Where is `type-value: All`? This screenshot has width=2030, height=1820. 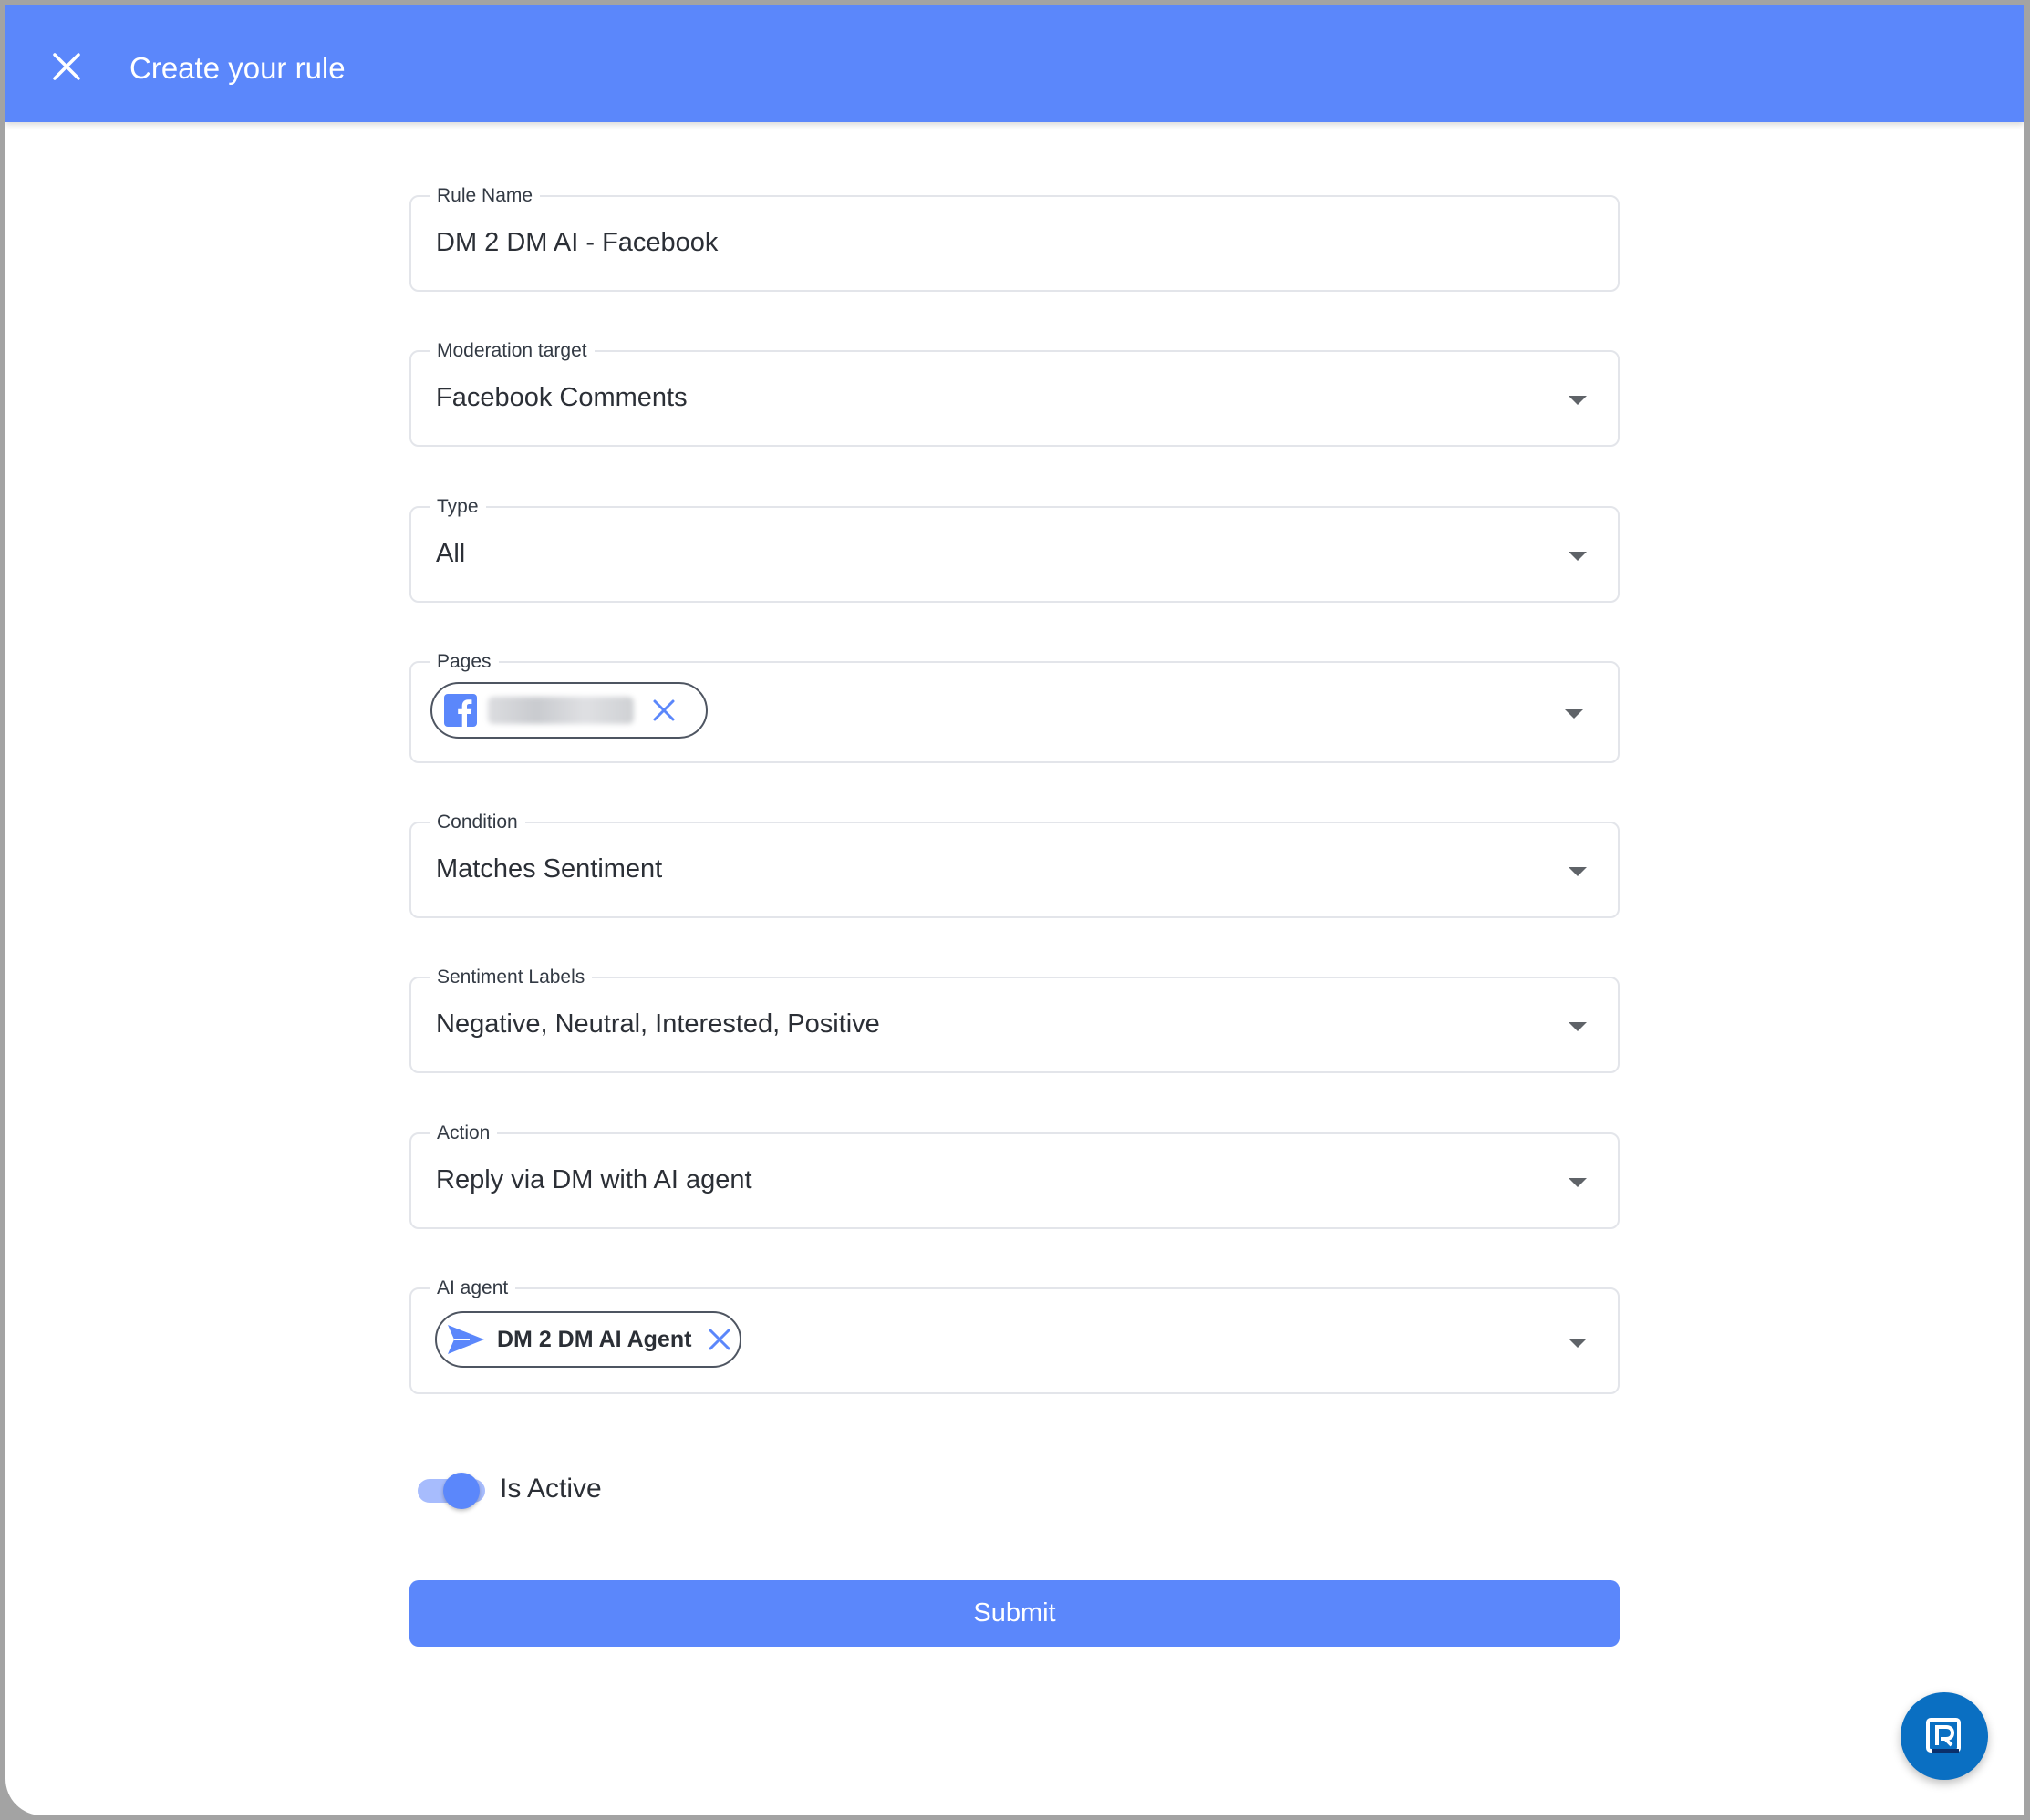
type-value: All is located at coordinates (451, 554).